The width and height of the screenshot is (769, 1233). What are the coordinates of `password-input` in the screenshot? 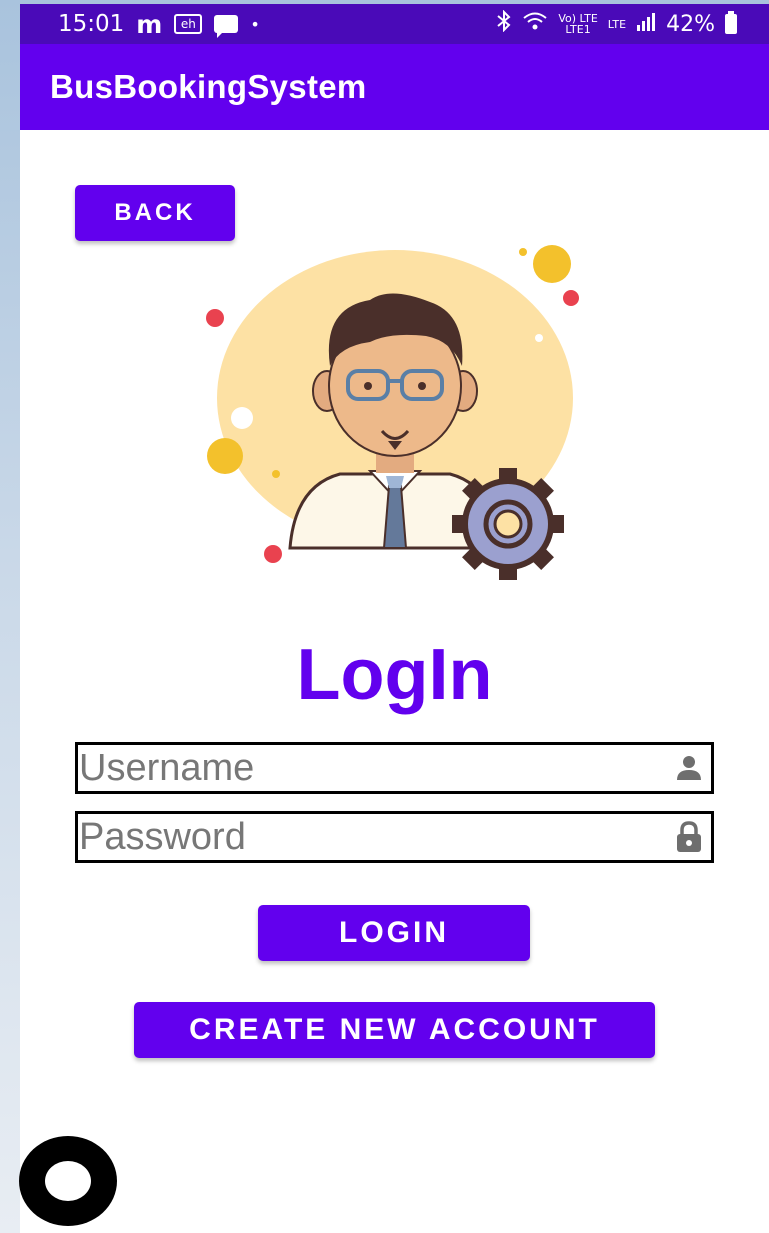 It's located at (374, 837).